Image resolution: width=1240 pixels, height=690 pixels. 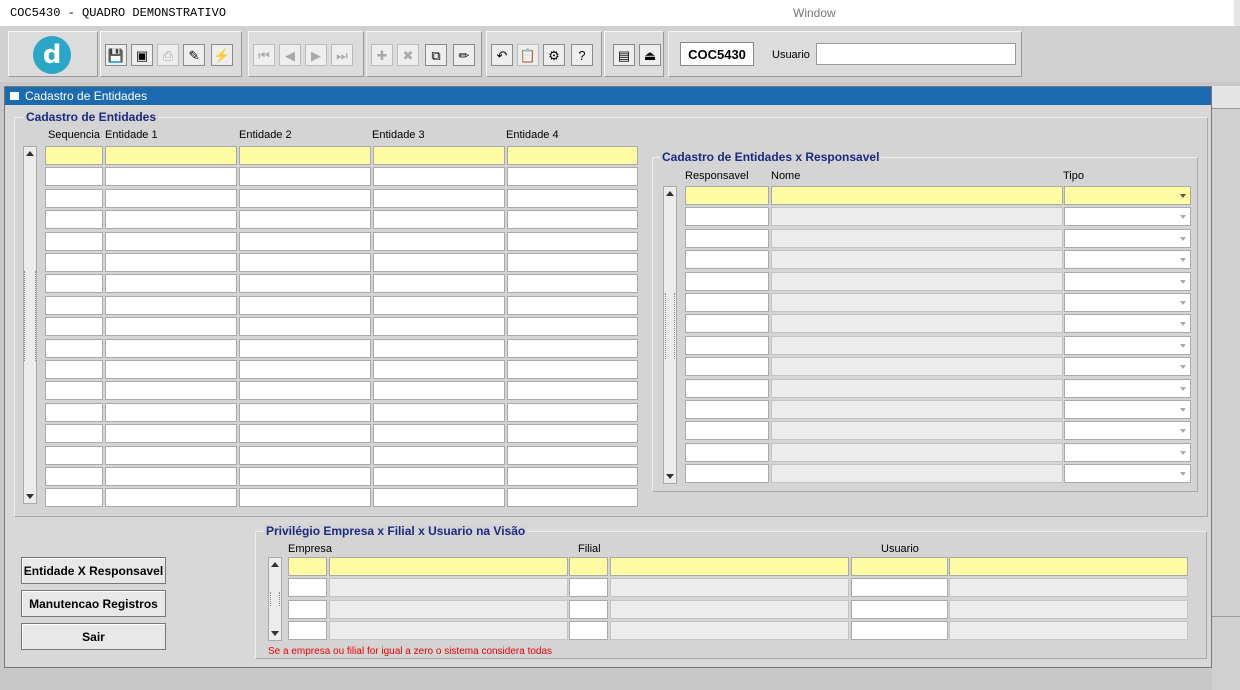 I want to click on save-button: 💾, so click(x=116, y=55).